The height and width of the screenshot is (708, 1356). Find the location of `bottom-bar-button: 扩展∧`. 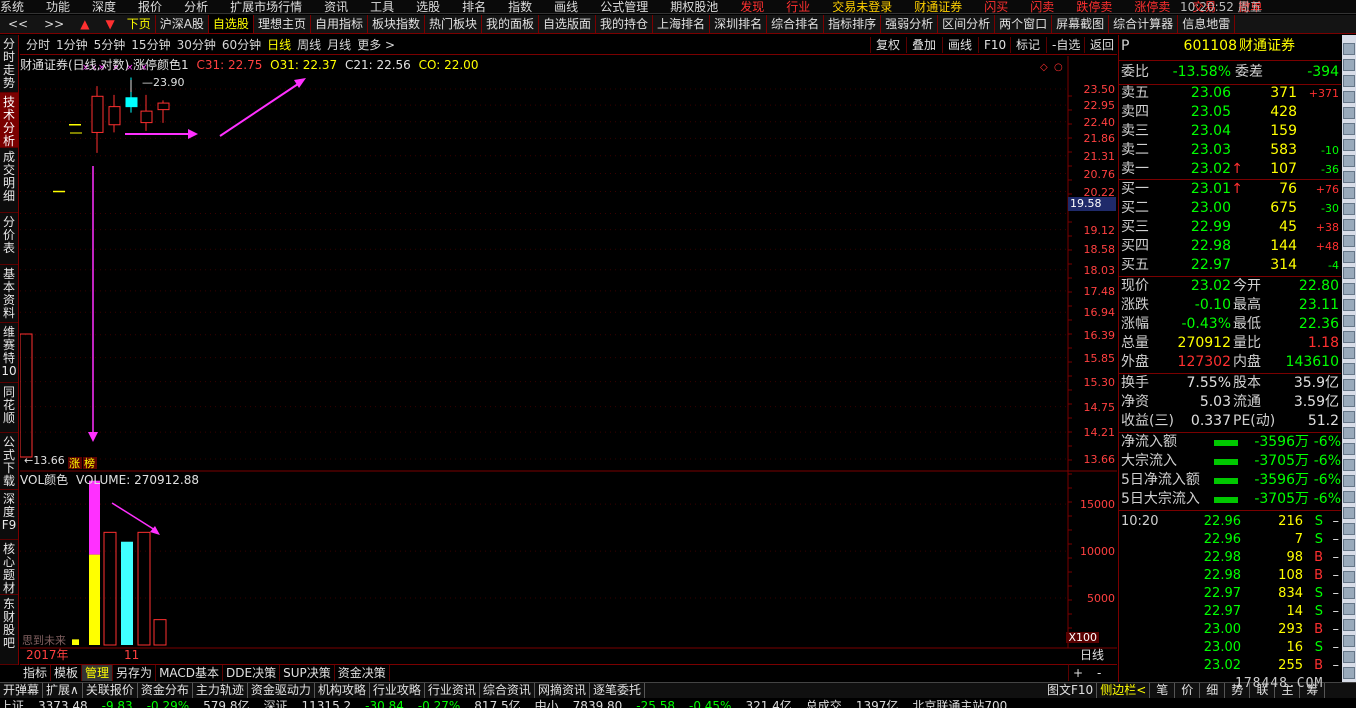

bottom-bar-button: 扩展∧ is located at coordinates (63, 690).